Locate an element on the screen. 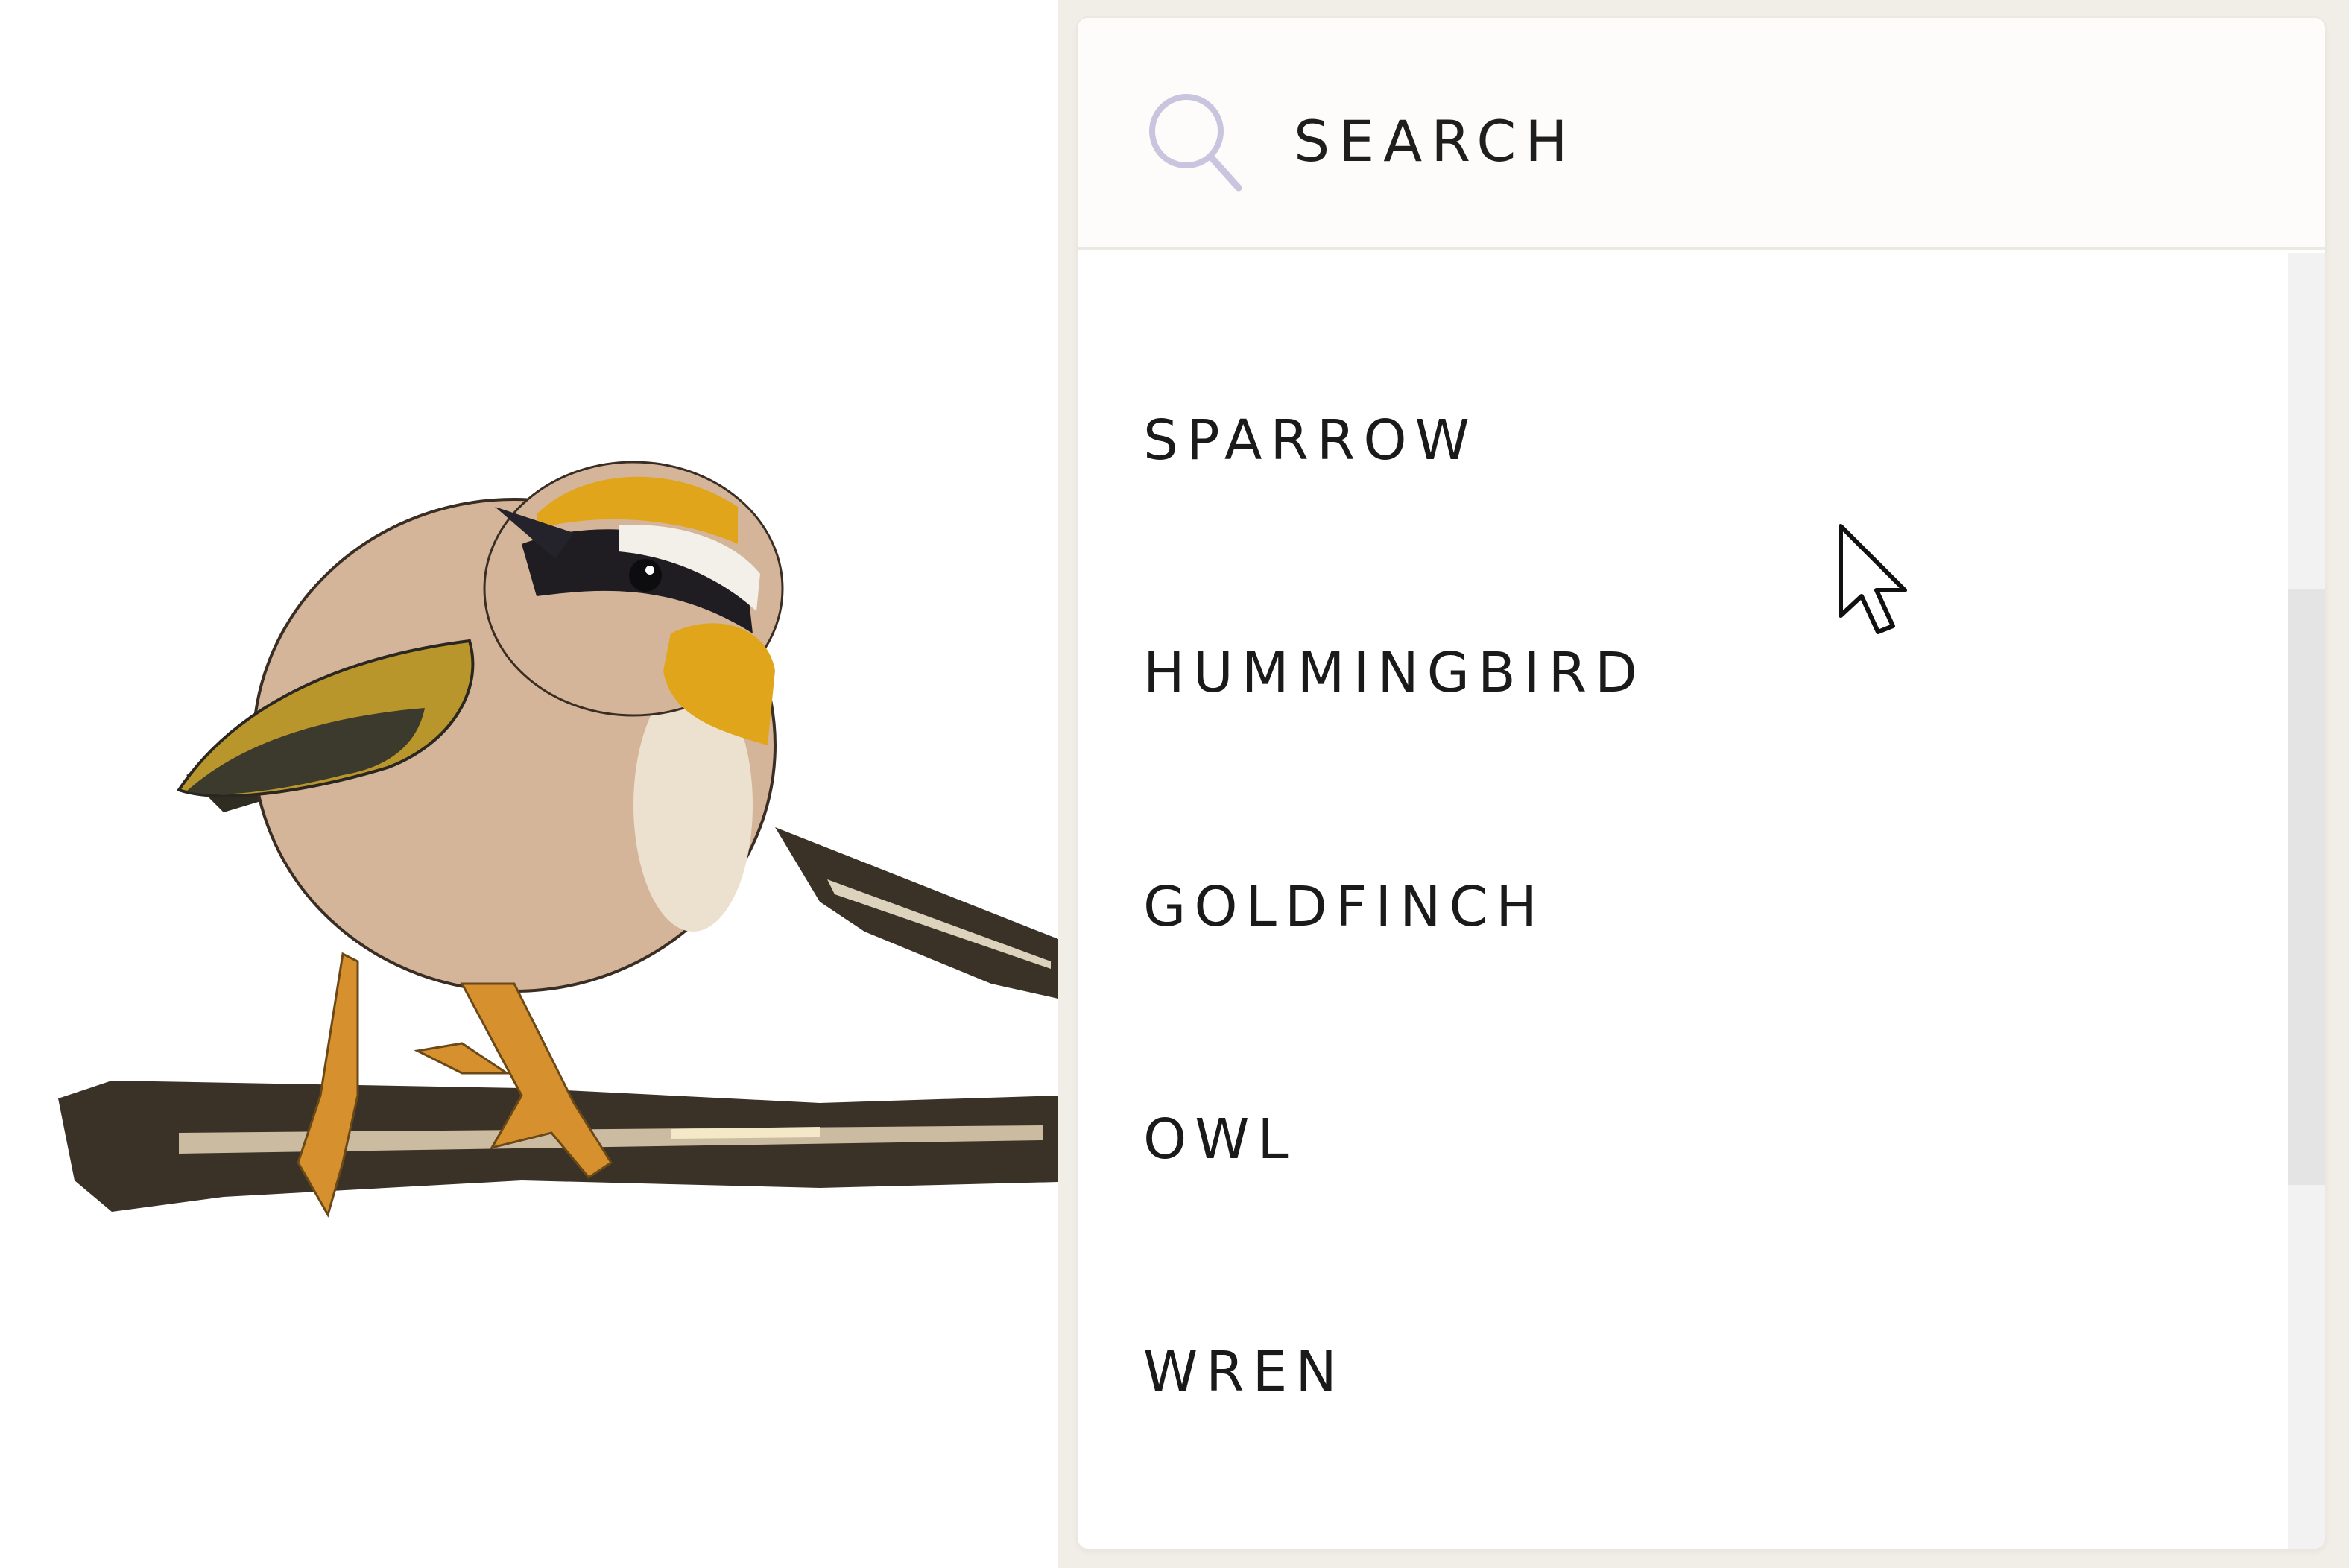 The width and height of the screenshot is (2349, 1568). list-item-wren: WREN is located at coordinates (1665, 1372).